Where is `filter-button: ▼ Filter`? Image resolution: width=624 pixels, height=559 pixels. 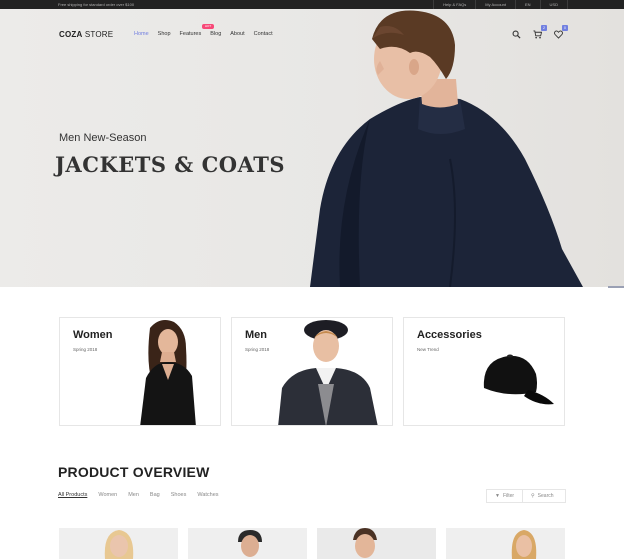 filter-button: ▼ Filter is located at coordinates (505, 496).